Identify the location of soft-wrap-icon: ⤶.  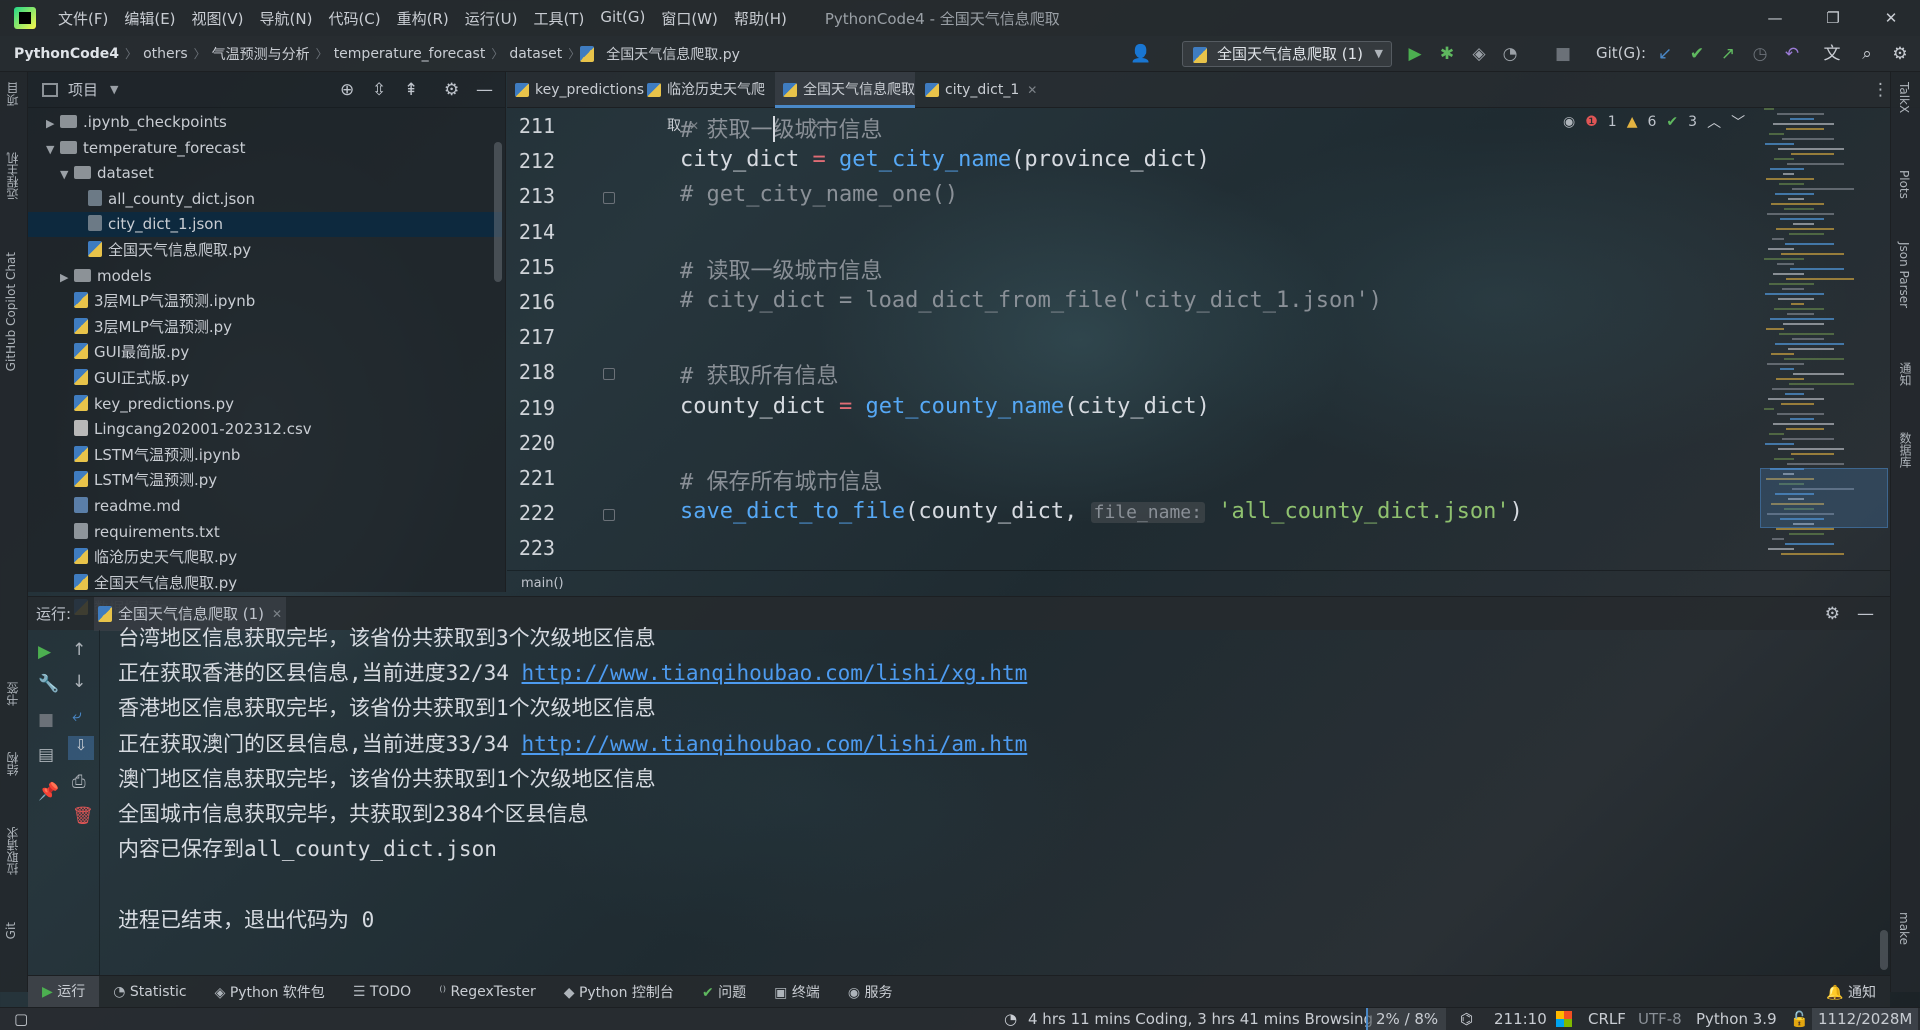
(77, 716).